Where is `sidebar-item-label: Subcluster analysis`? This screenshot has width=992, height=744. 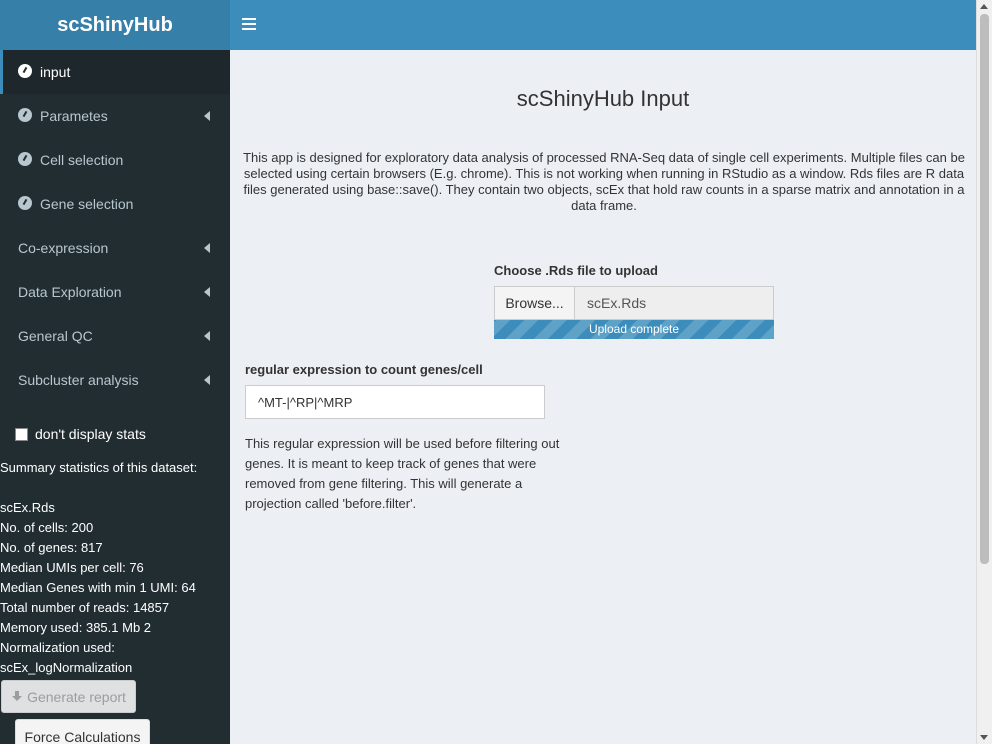
sidebar-item-label: Subcluster analysis is located at coordinates (78, 380).